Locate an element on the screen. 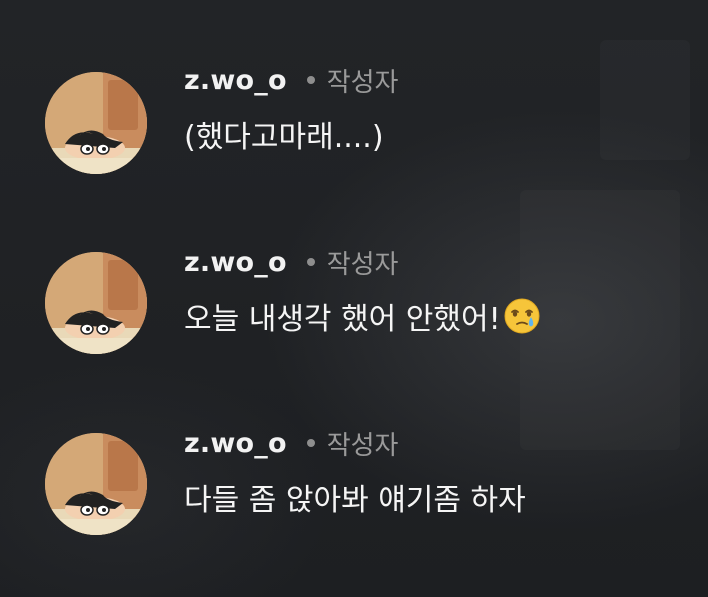 This screenshot has height=597, width=708. comment-text-content: (했다고마래....) is located at coordinates (284, 137).